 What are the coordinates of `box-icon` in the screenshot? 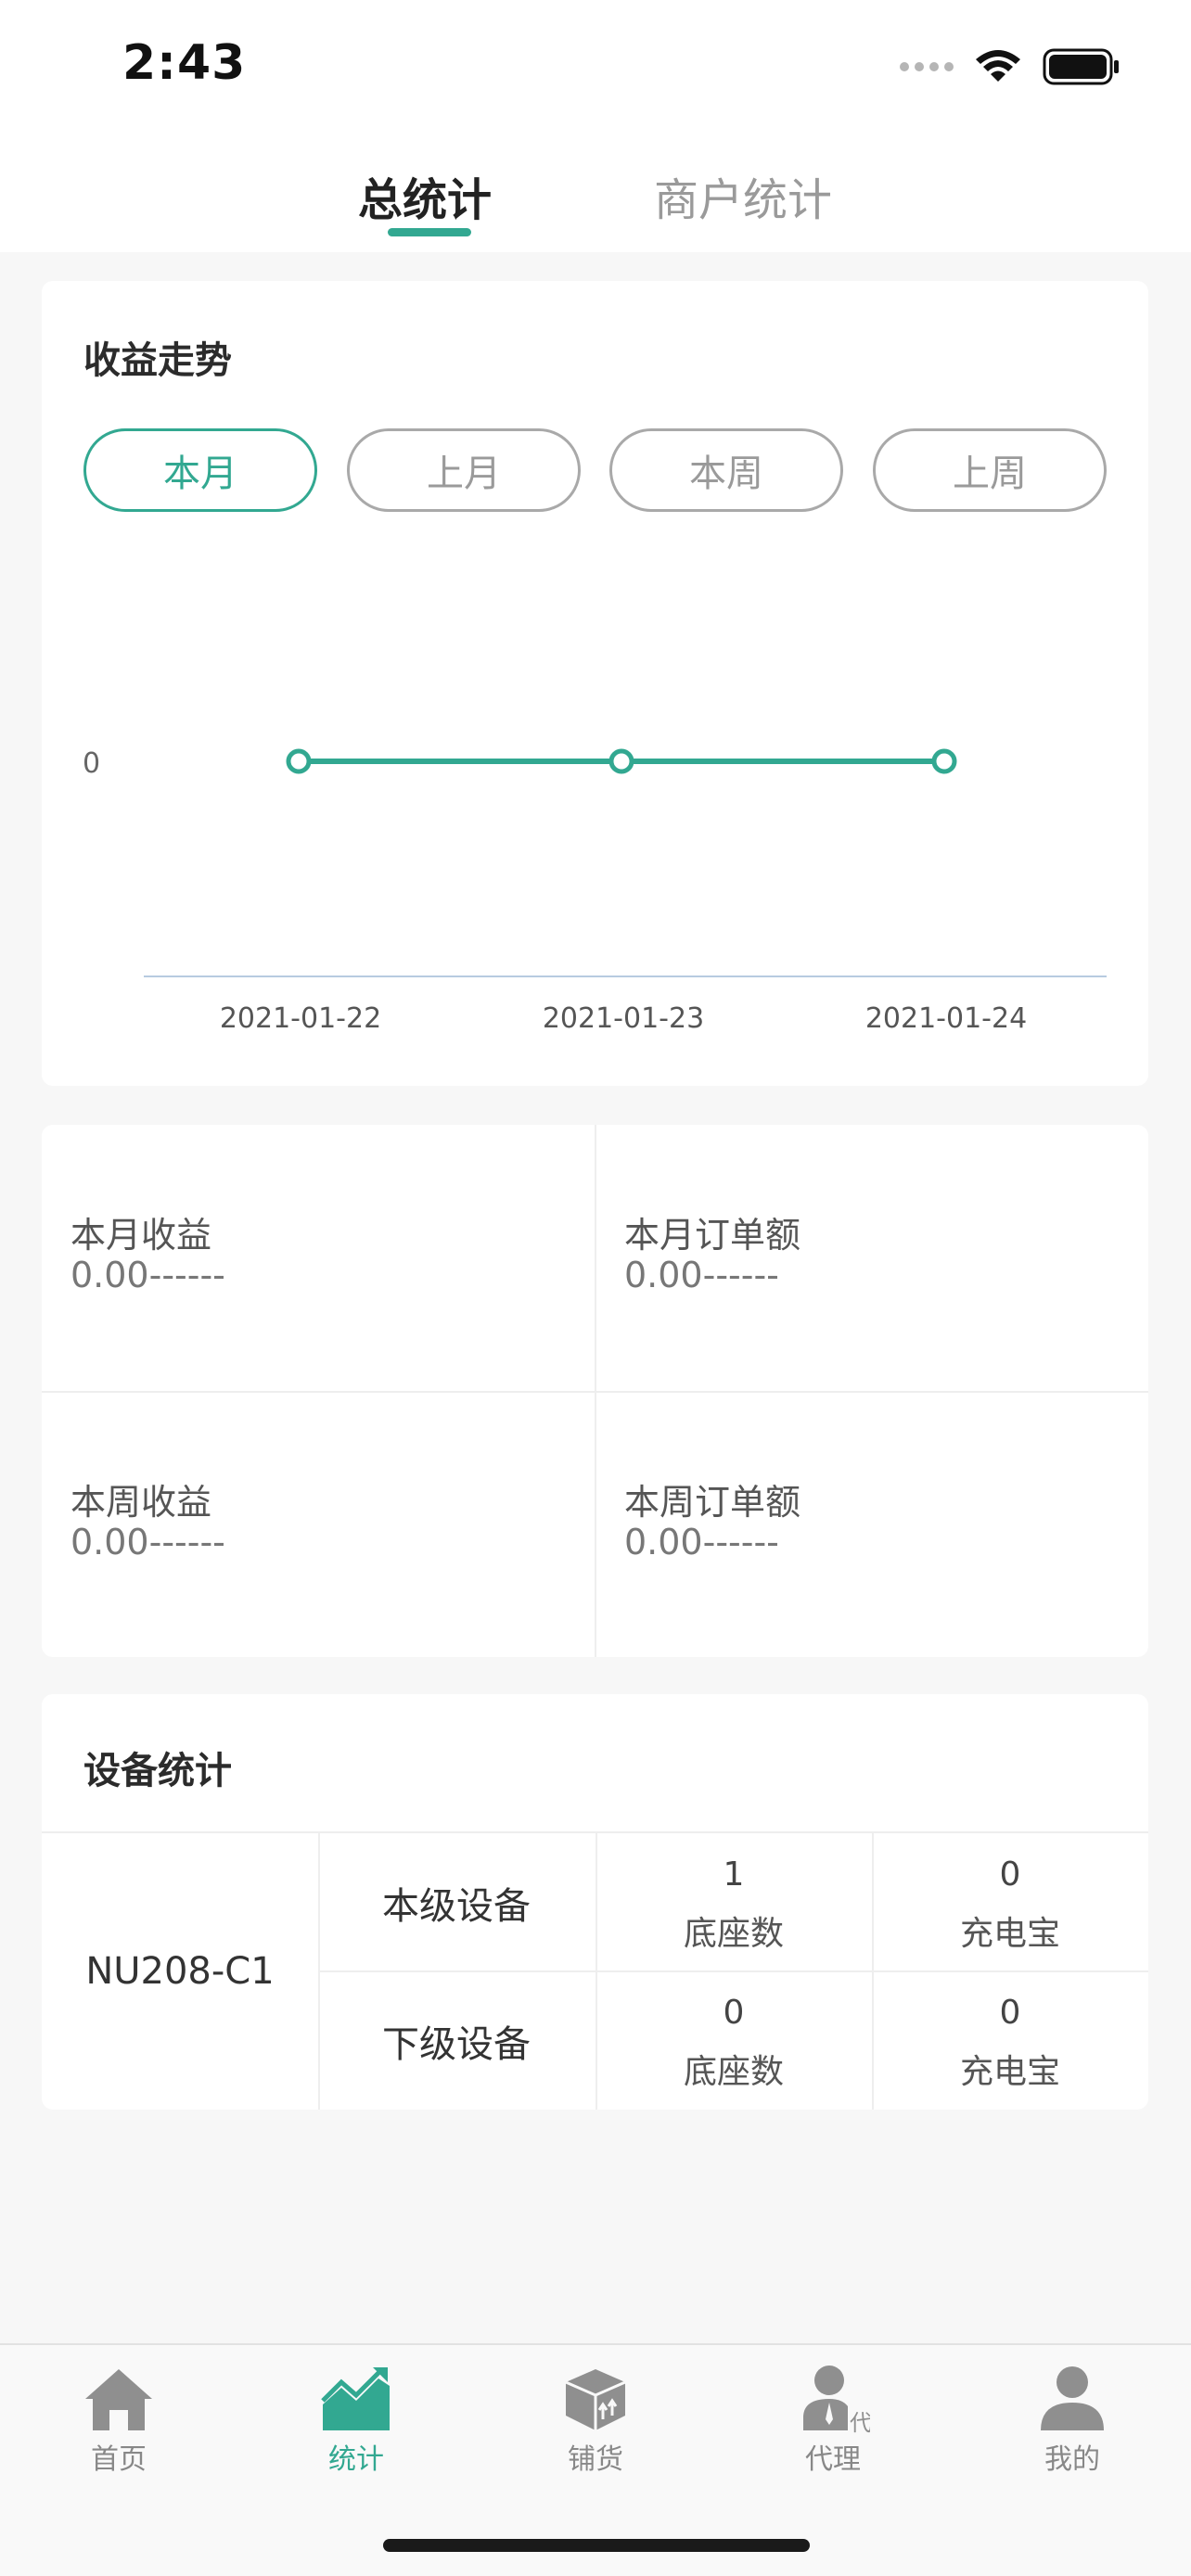 It's located at (595, 2399).